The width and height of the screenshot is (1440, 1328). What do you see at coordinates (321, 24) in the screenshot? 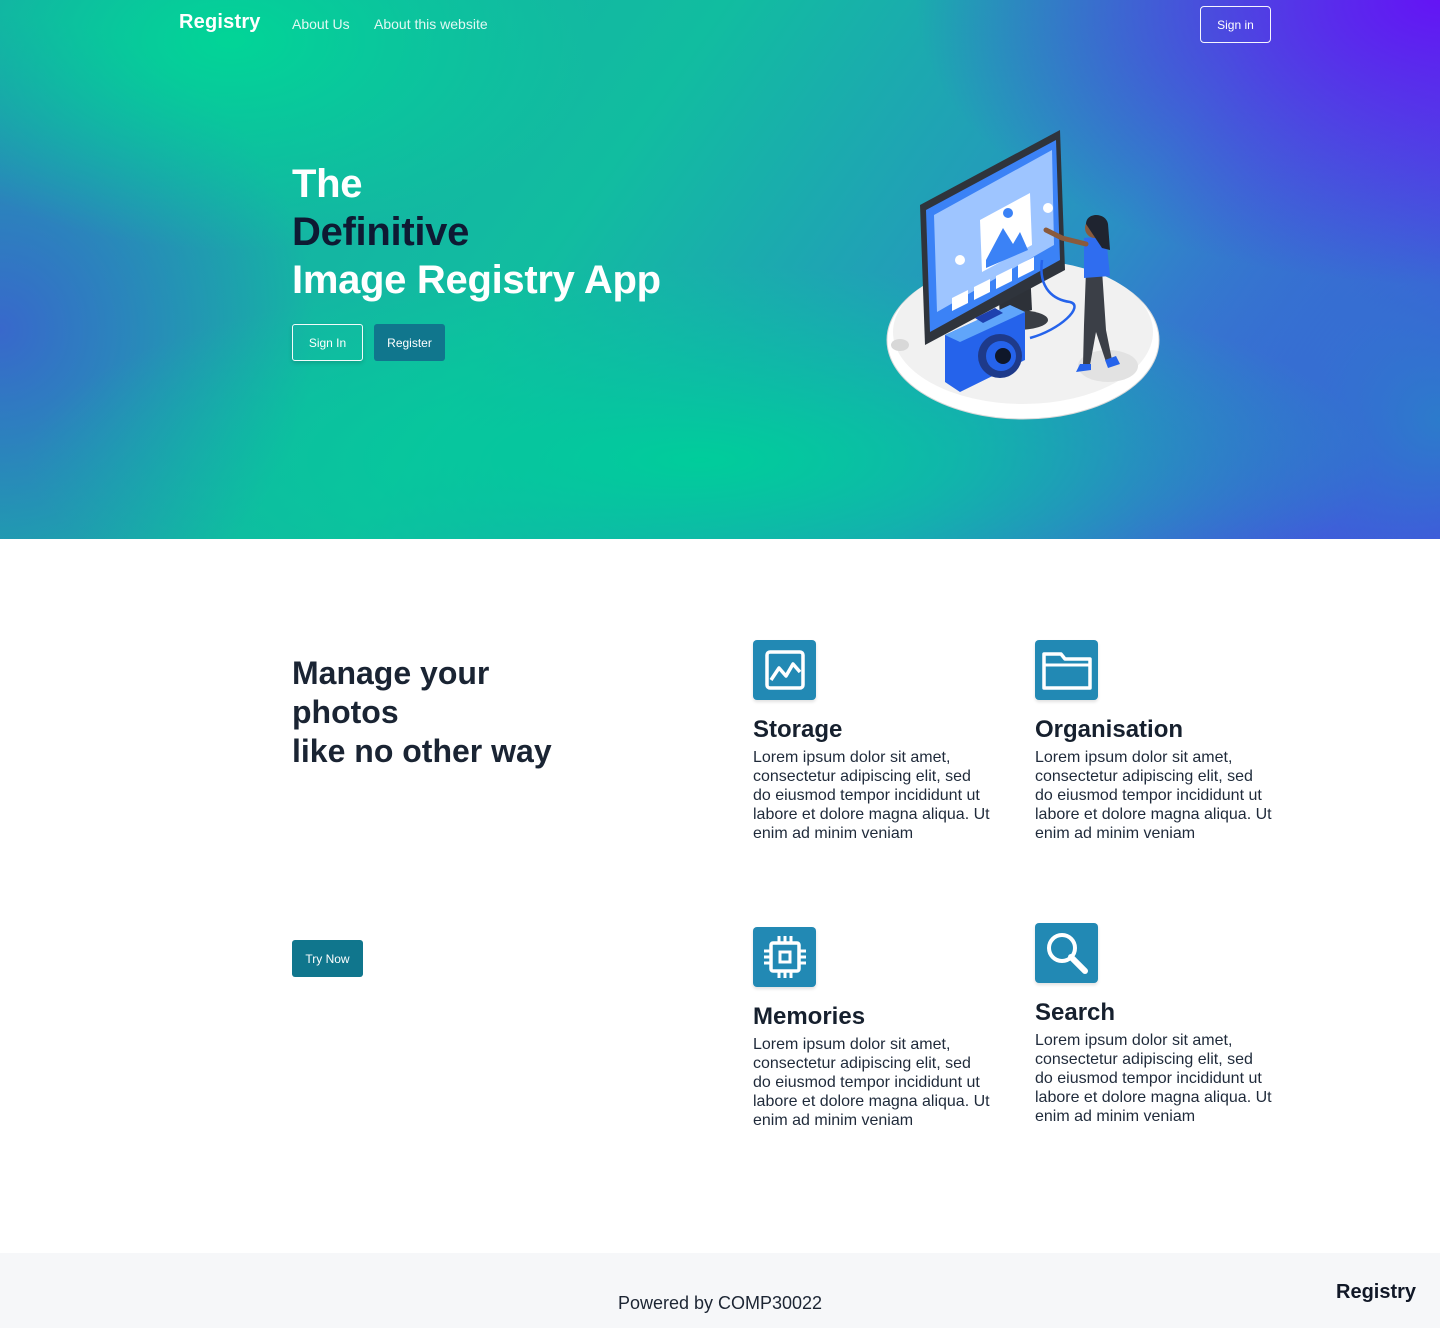
I see `nav-link-about-us: About Us` at bounding box center [321, 24].